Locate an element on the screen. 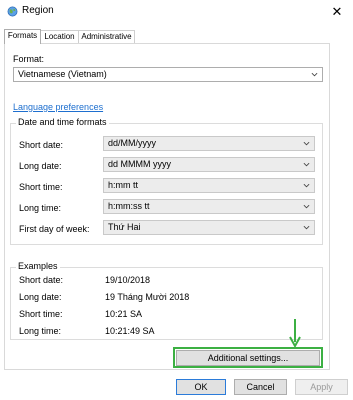  date-time-formats-legend: Date and time formats is located at coordinates (62, 122).